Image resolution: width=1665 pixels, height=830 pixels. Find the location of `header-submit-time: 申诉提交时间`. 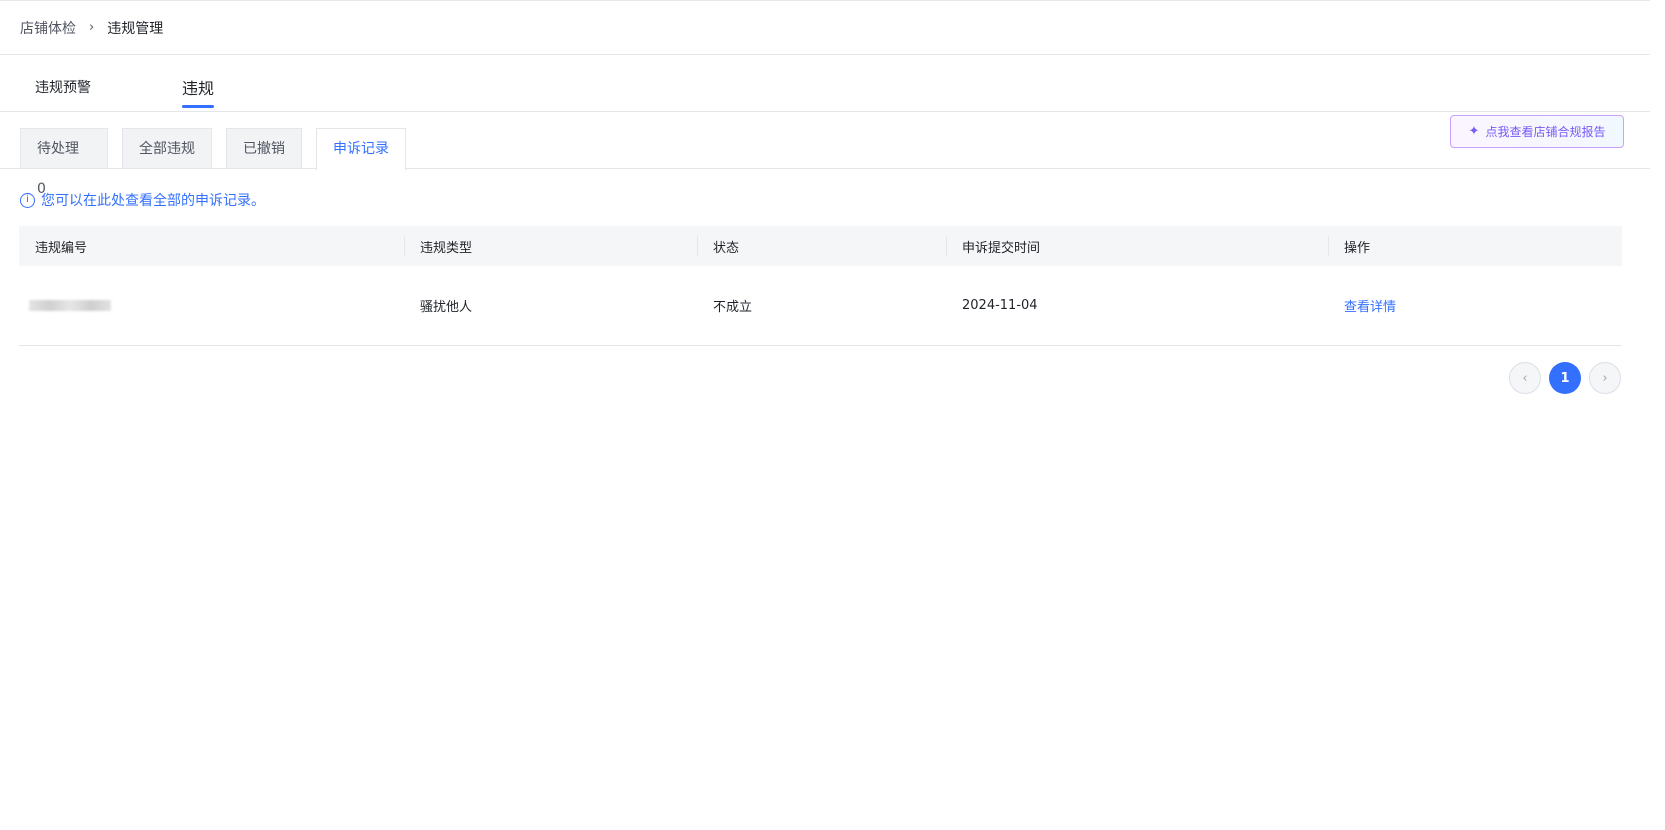

header-submit-time: 申诉提交时间 is located at coordinates (1137, 246).